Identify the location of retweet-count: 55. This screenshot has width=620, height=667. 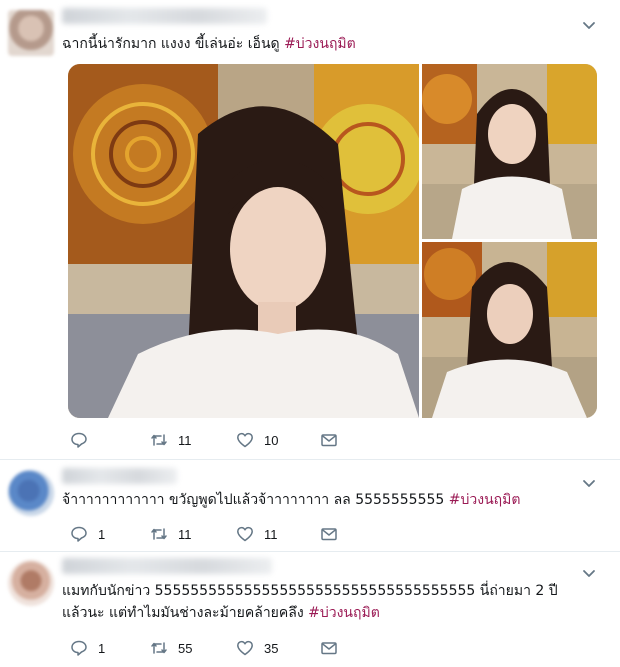
(185, 648).